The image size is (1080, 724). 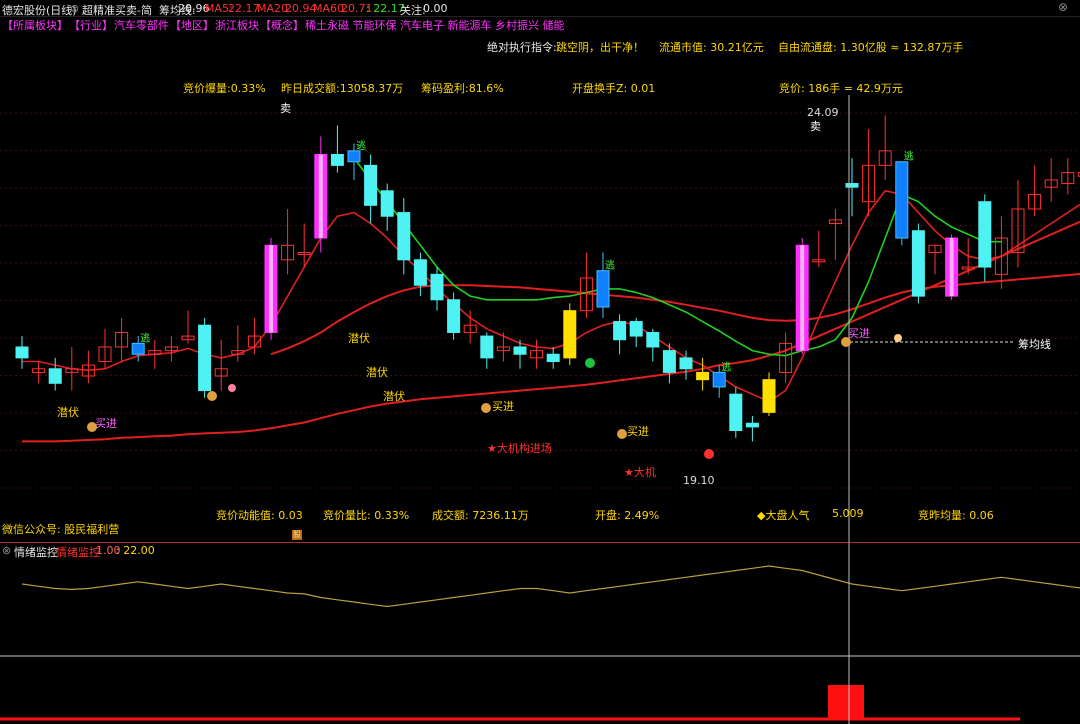 What do you see at coordinates (259, 515) in the screenshot?
I see `bid-momentum: 竞价动能值: 0.03` at bounding box center [259, 515].